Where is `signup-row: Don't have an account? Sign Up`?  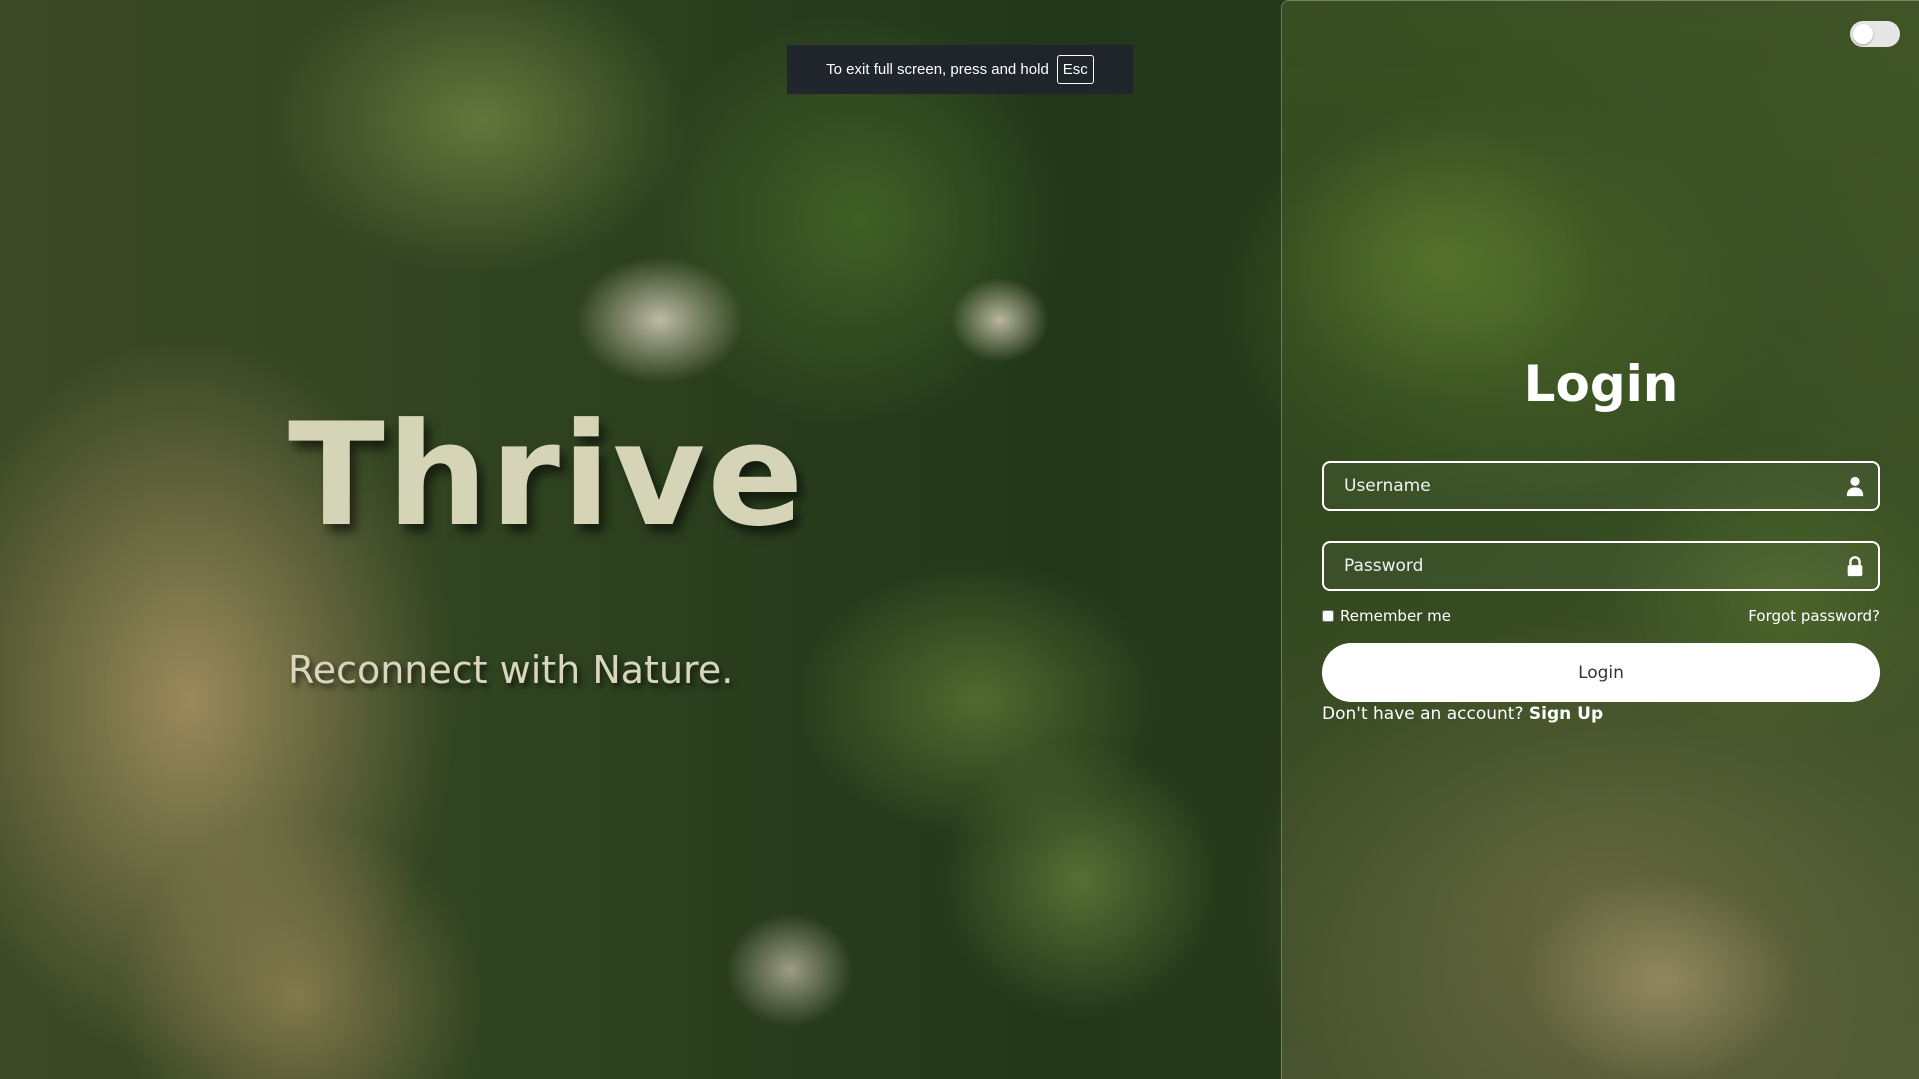 signup-row: Don't have an account? Sign Up is located at coordinates (1462, 714).